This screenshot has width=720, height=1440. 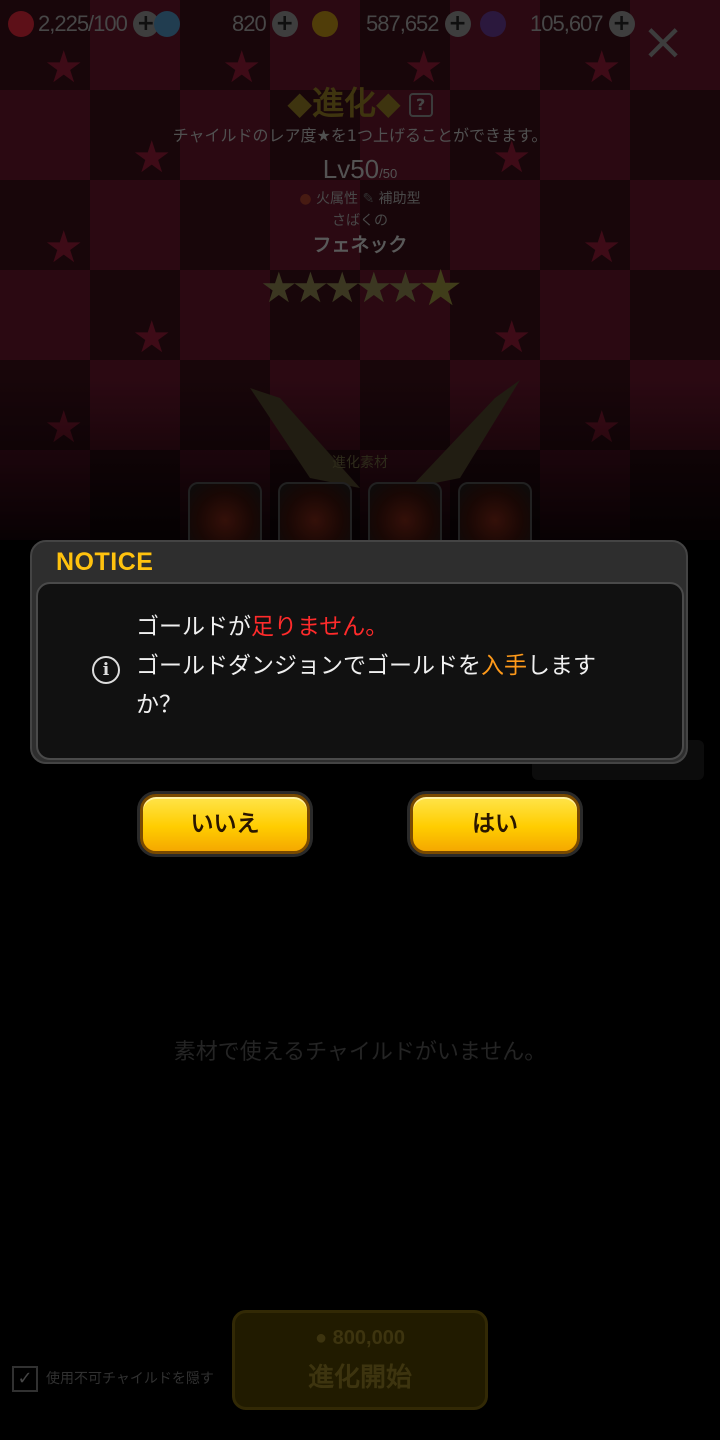 What do you see at coordinates (308, 666) in the screenshot?
I see `message-text: ゴールドダンジョンでゴールドを` at bounding box center [308, 666].